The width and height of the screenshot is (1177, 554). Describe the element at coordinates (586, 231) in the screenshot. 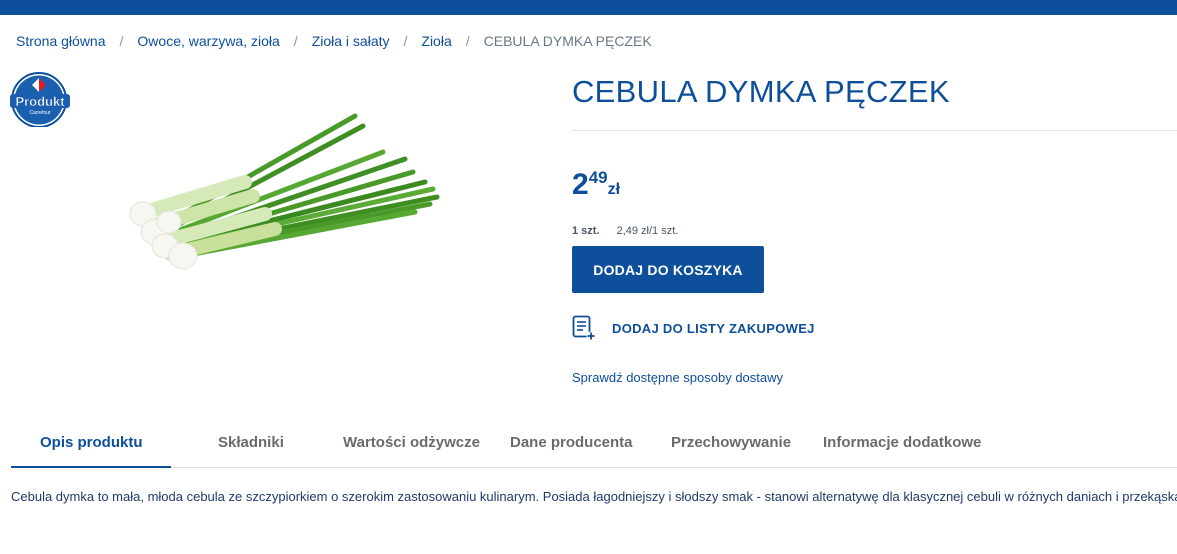

I see `unit-quantity: 1 szt.` at that location.